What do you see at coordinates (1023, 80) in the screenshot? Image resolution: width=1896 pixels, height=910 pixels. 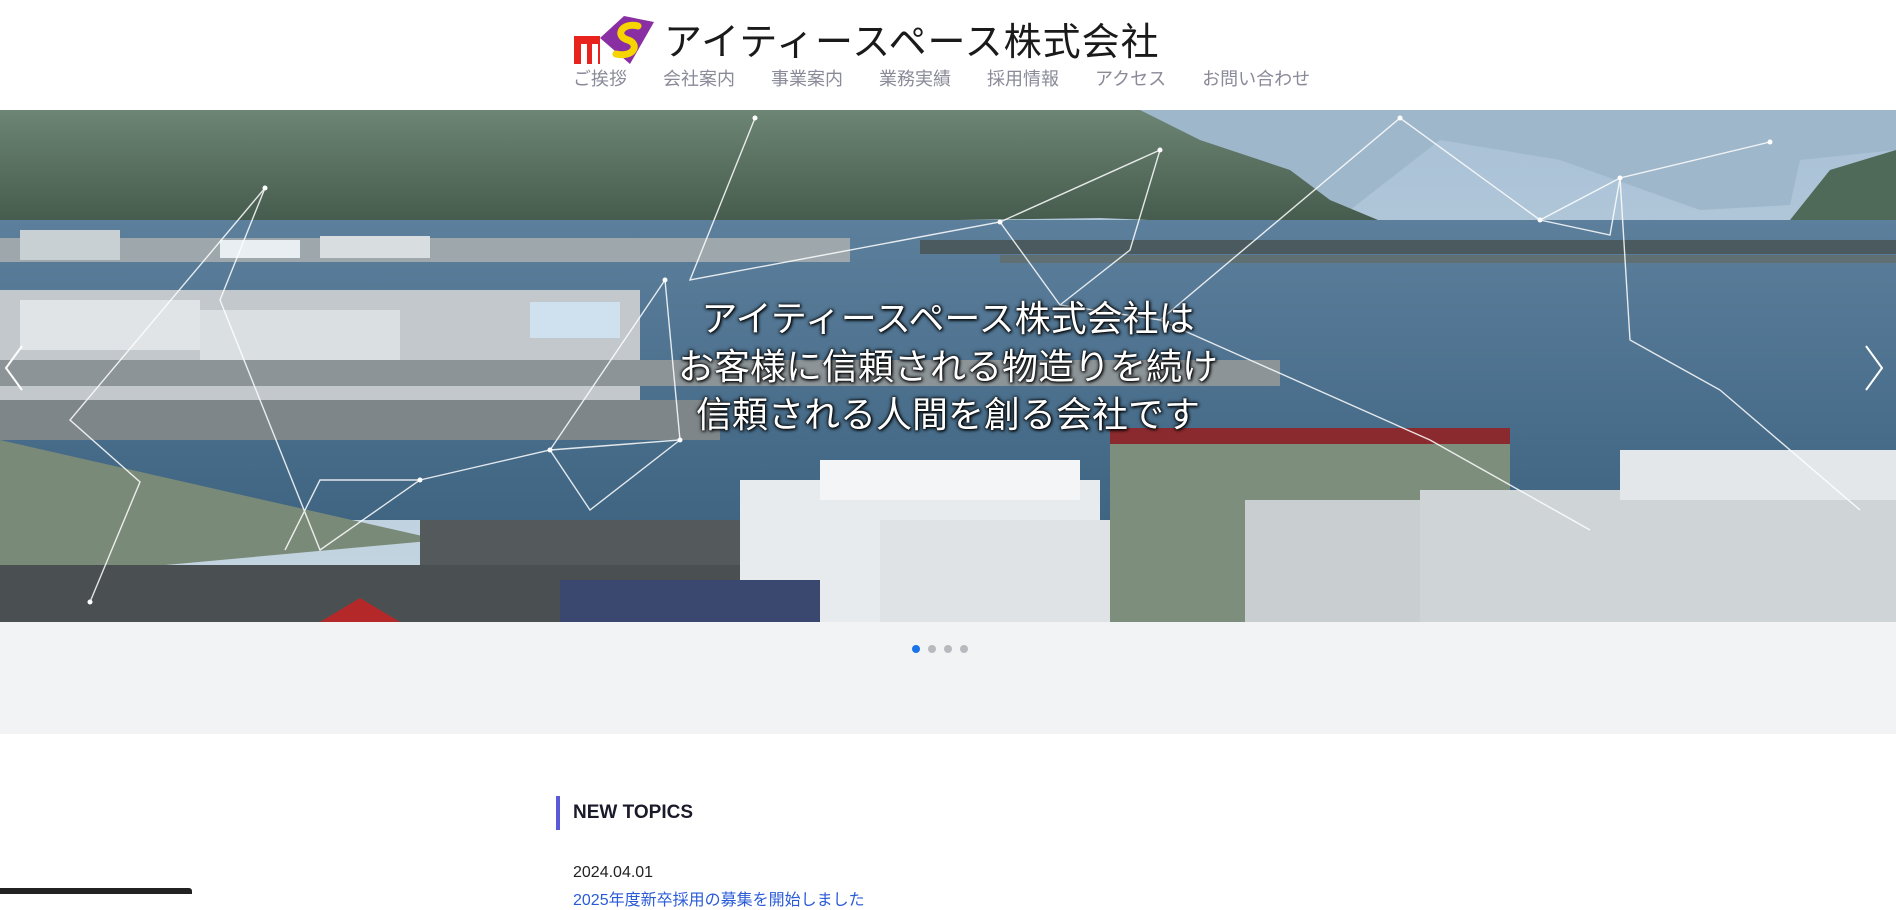 I see `nav-item-recruit: 採用情報` at bounding box center [1023, 80].